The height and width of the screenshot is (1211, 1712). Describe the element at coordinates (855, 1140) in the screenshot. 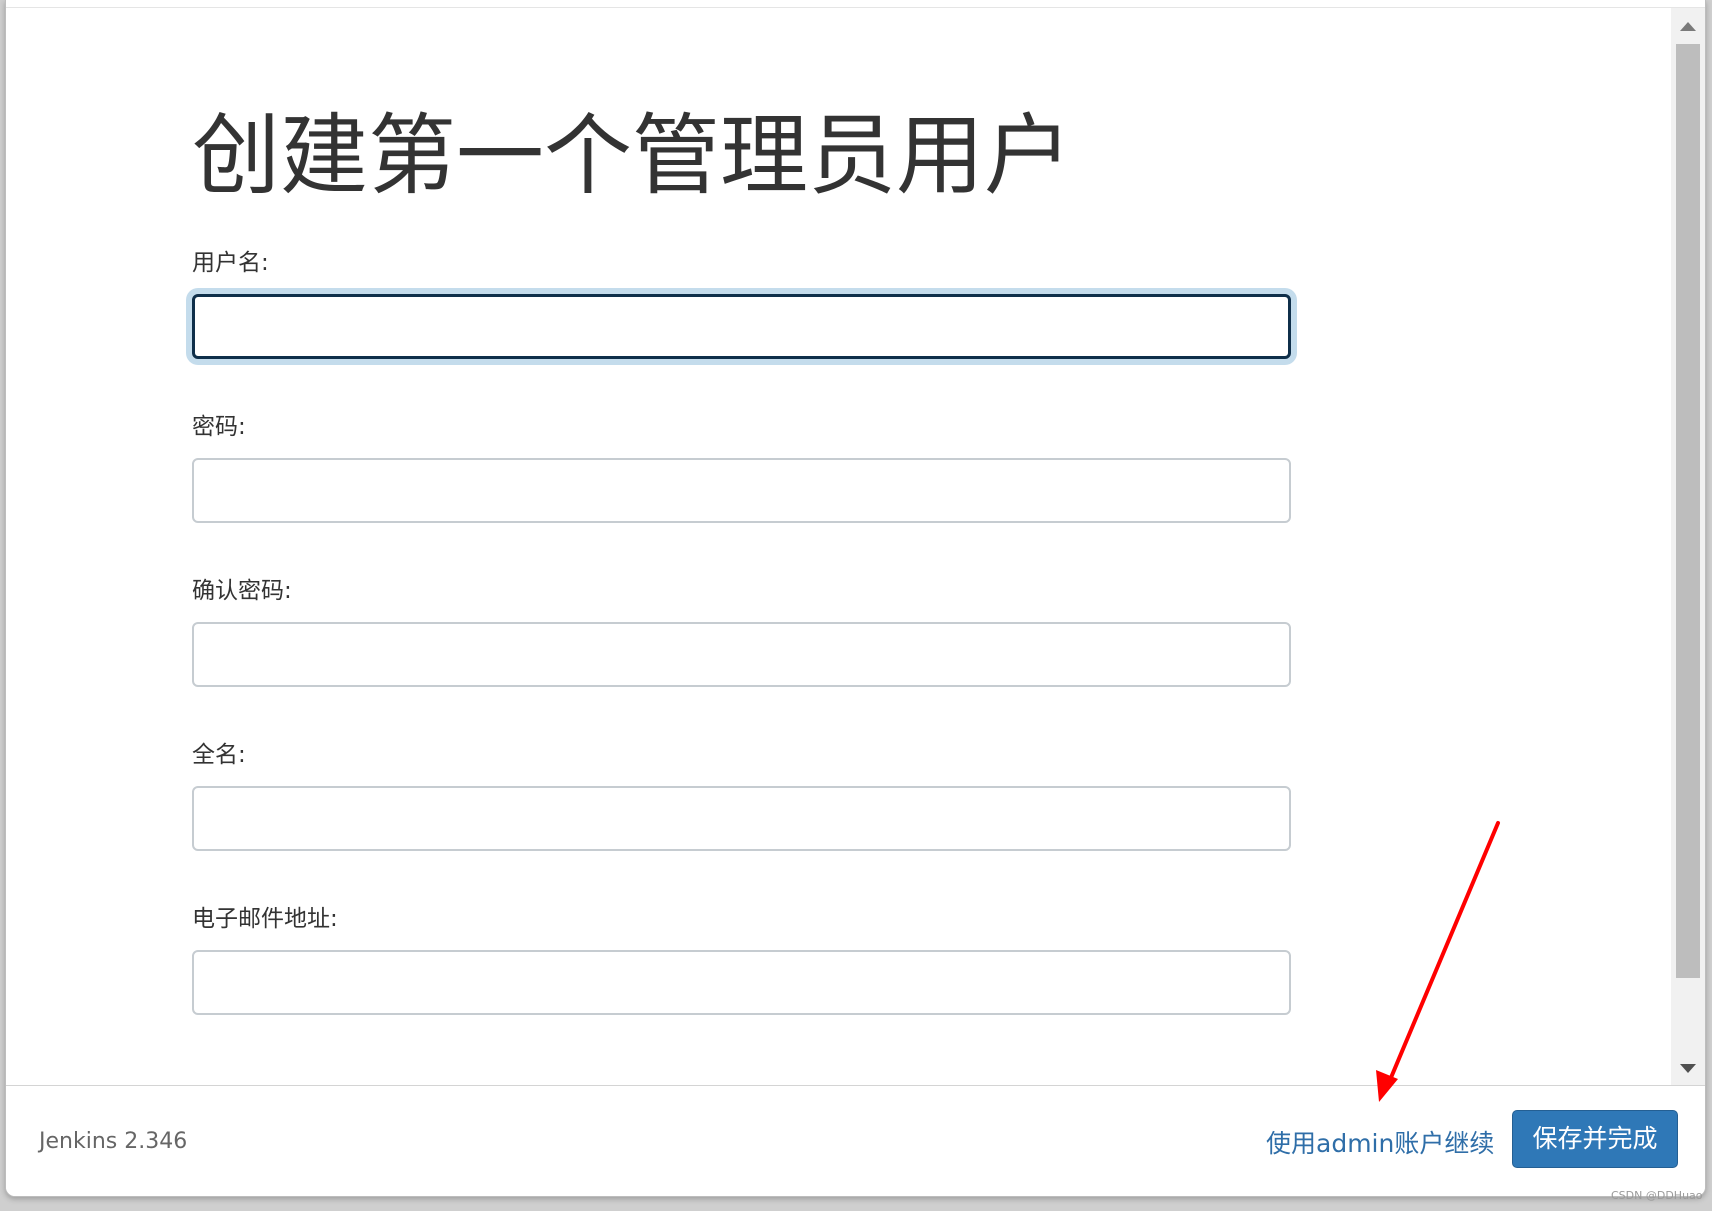

I see `wizard-footer: Jenkins 2.346 使用admin账户继续 保存并完成` at that location.